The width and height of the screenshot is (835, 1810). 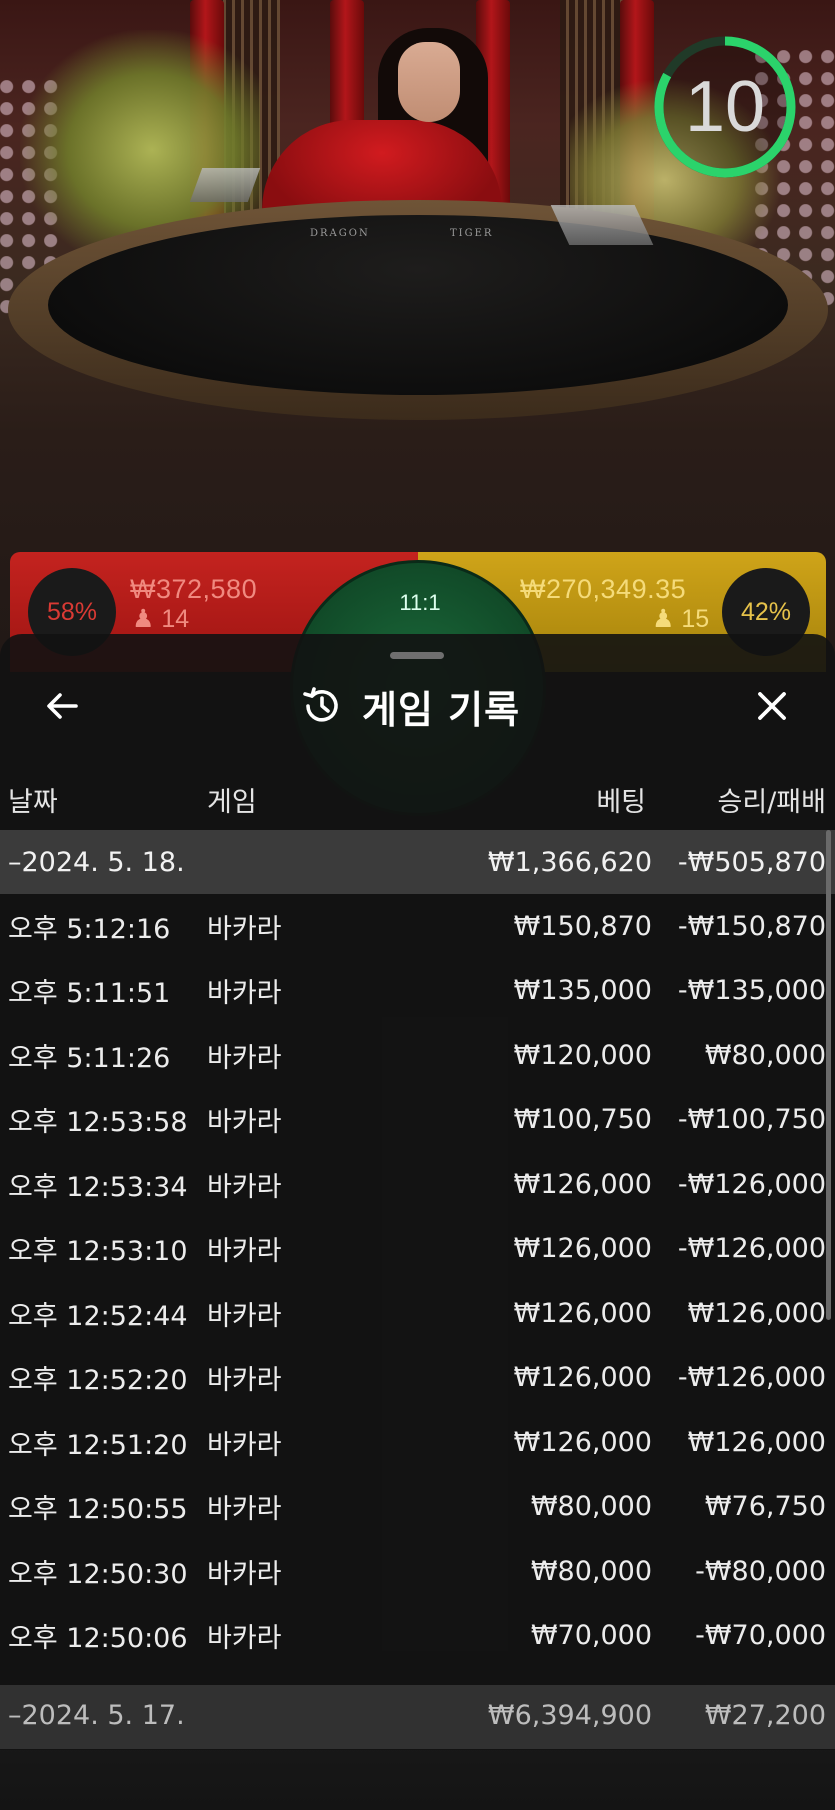 I want to click on row-result: -₩80,000, so click(x=760, y=1571).